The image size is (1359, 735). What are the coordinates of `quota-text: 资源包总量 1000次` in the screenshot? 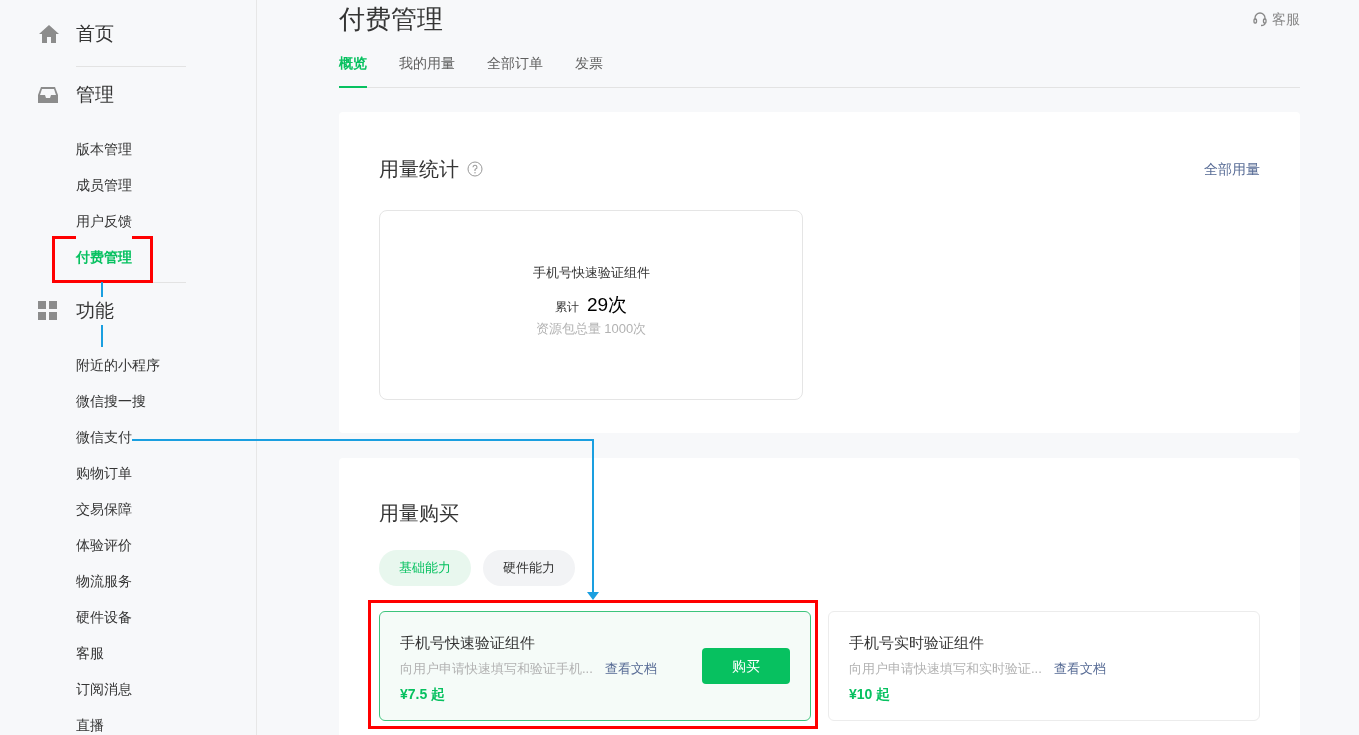 It's located at (591, 329).